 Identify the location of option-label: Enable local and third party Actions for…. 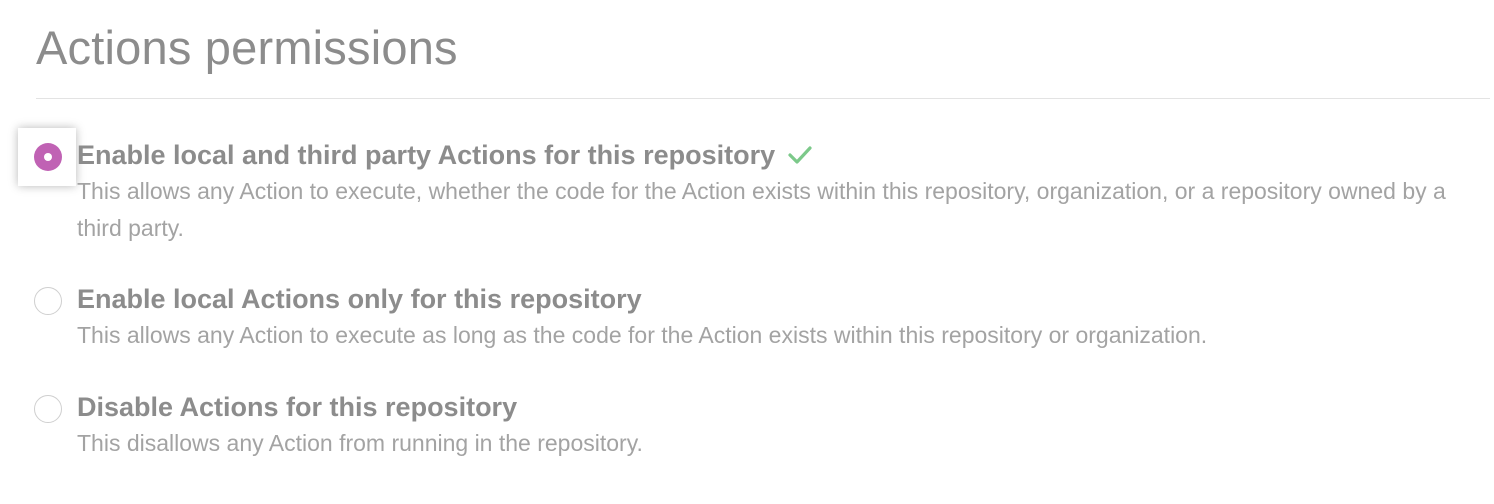
(445, 155).